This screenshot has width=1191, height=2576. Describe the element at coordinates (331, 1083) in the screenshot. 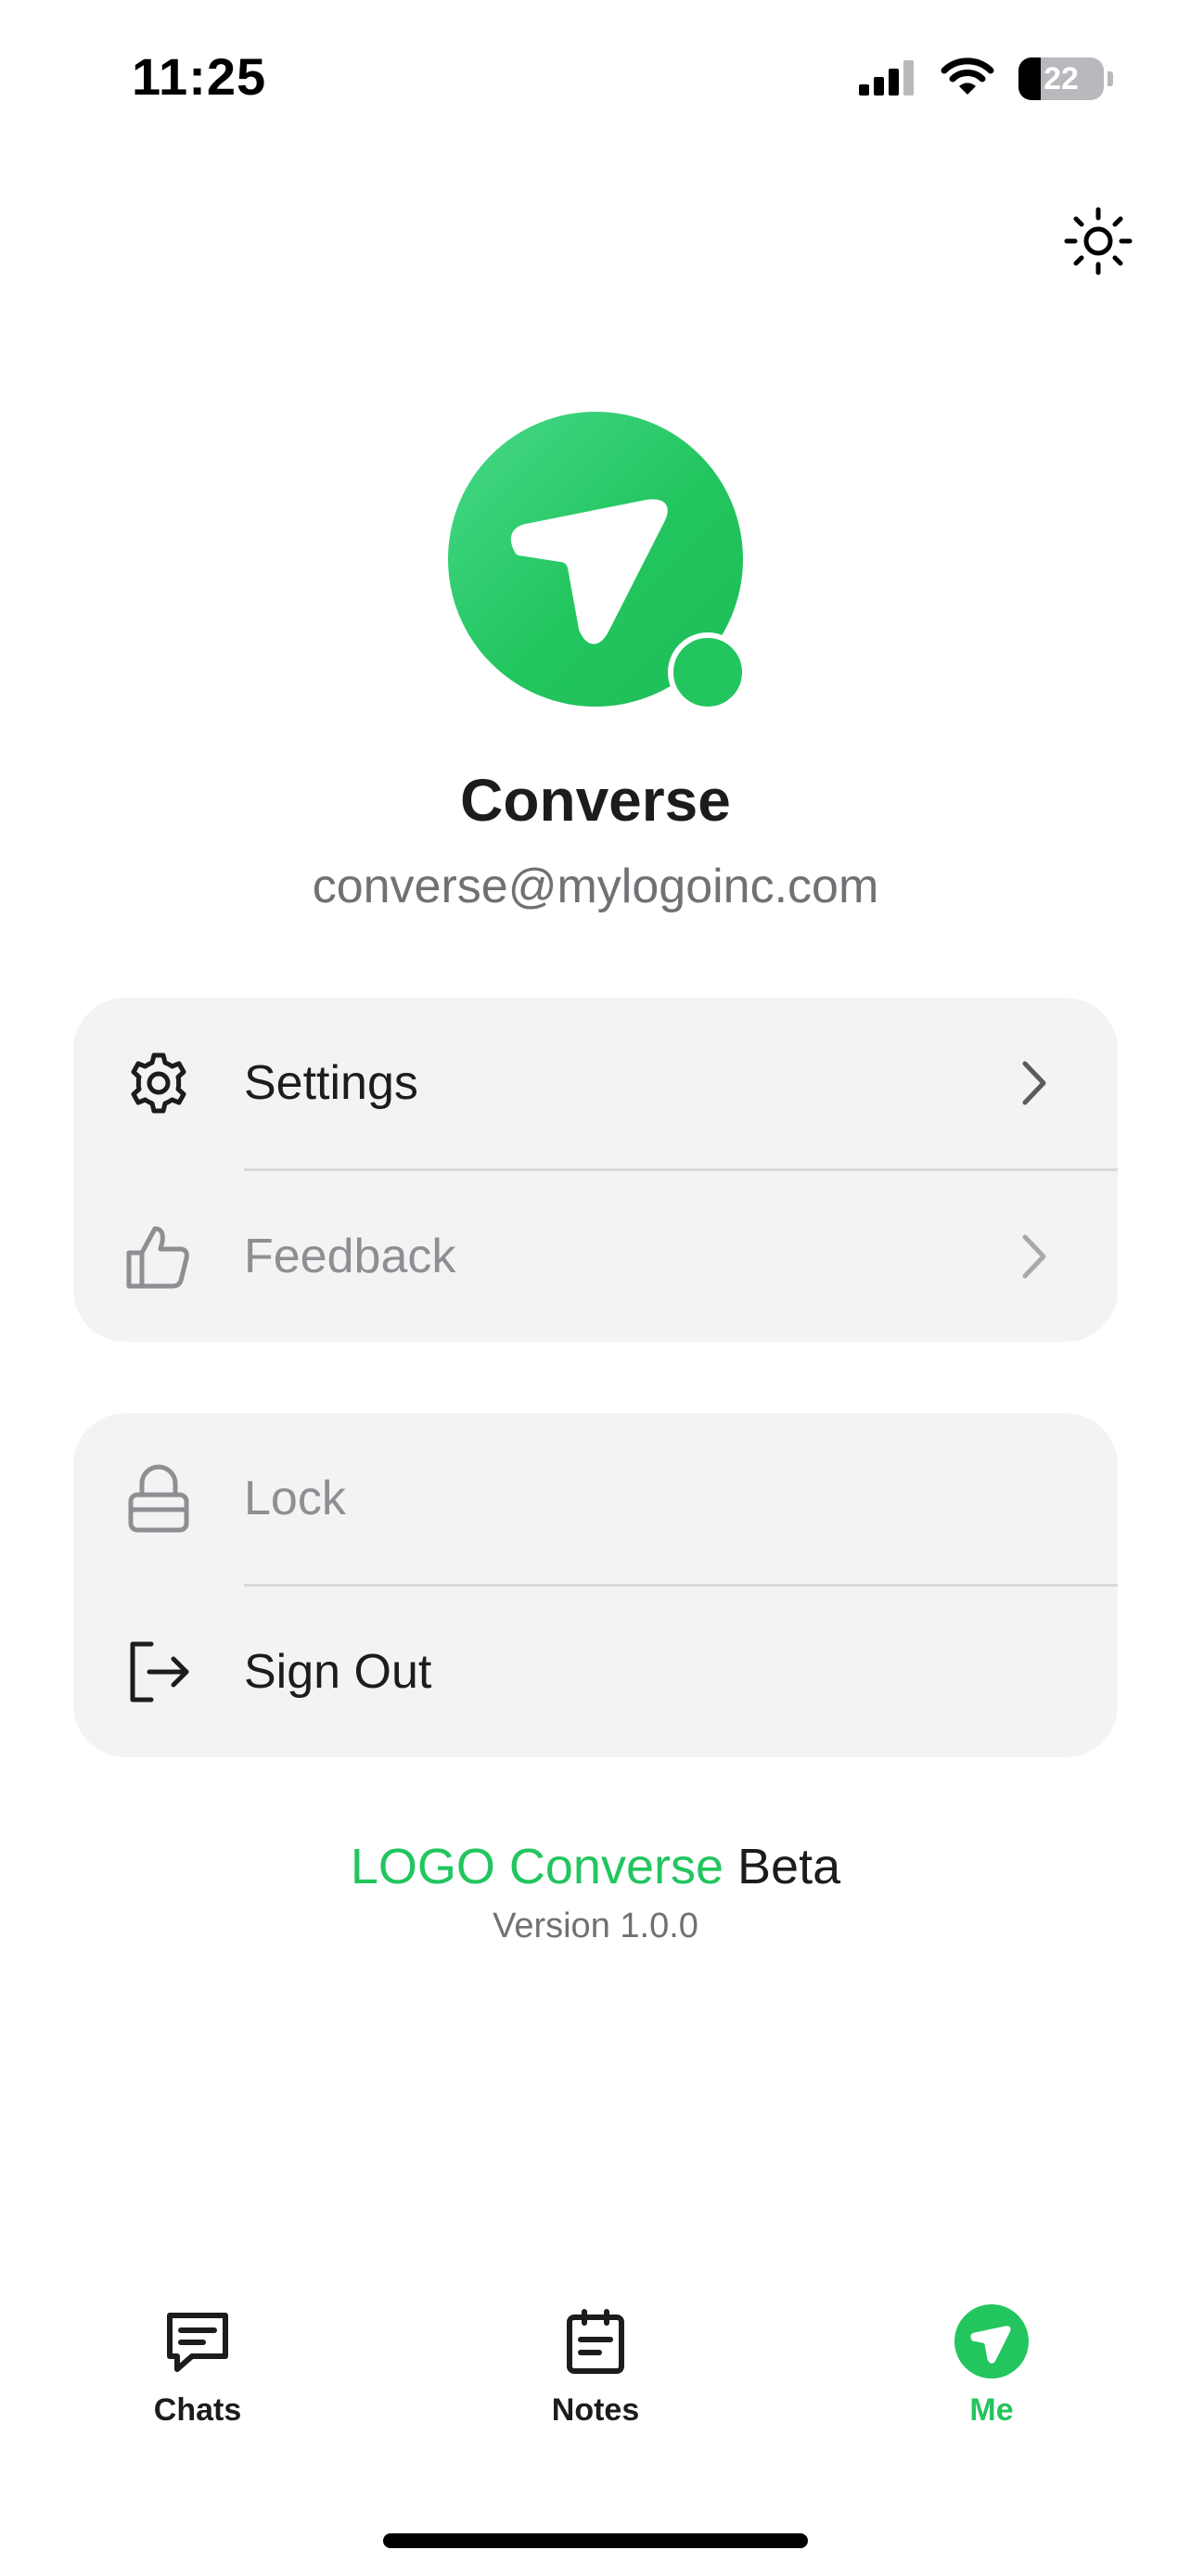

I see `settings-label: Settings` at that location.